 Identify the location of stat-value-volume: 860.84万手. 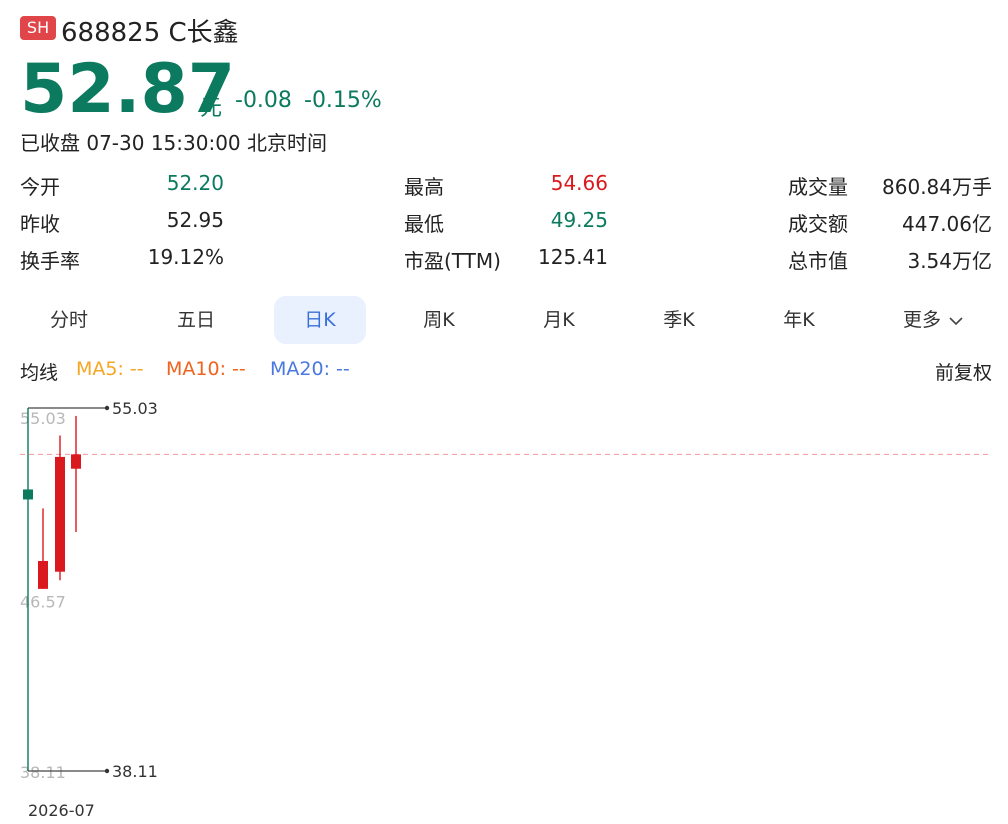
(937, 187).